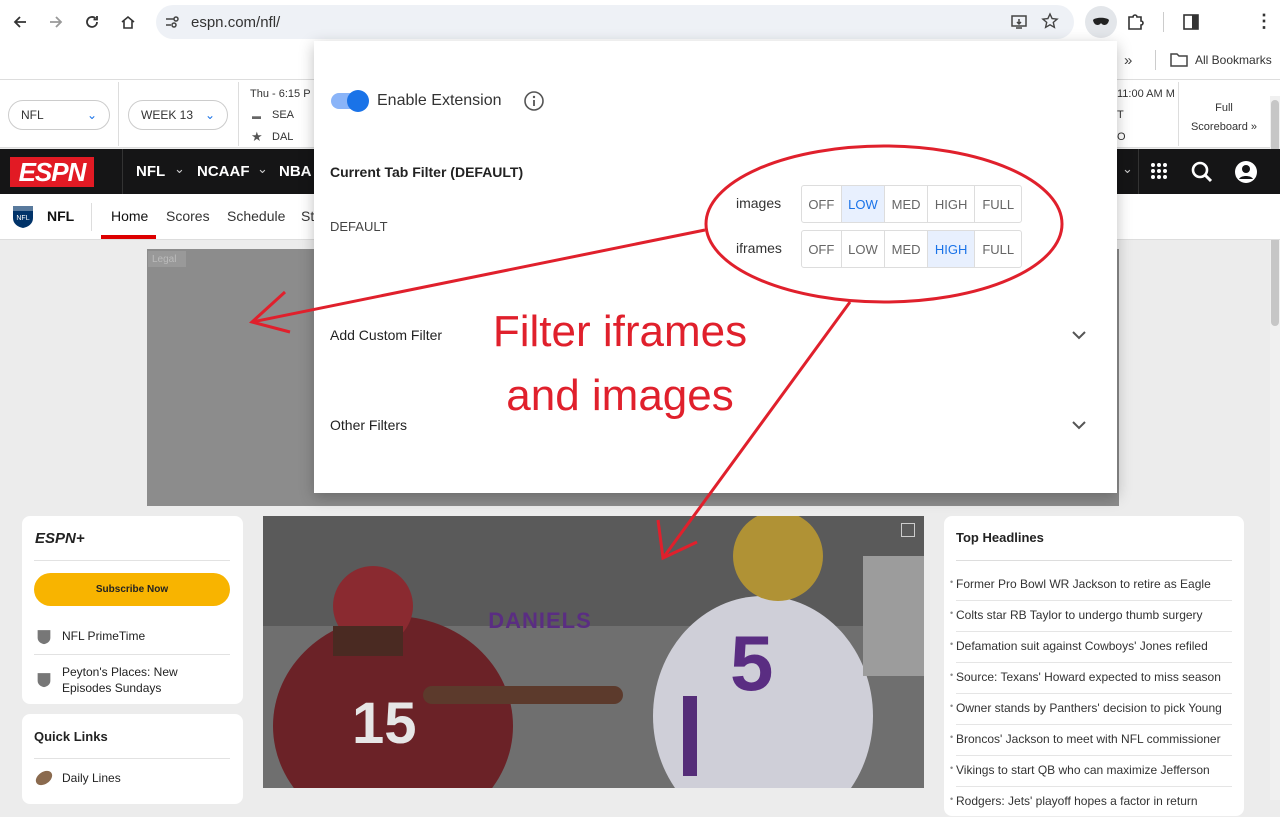  What do you see at coordinates (620, 364) in the screenshot?
I see `annotation-text: Filter iframes and images` at bounding box center [620, 364].